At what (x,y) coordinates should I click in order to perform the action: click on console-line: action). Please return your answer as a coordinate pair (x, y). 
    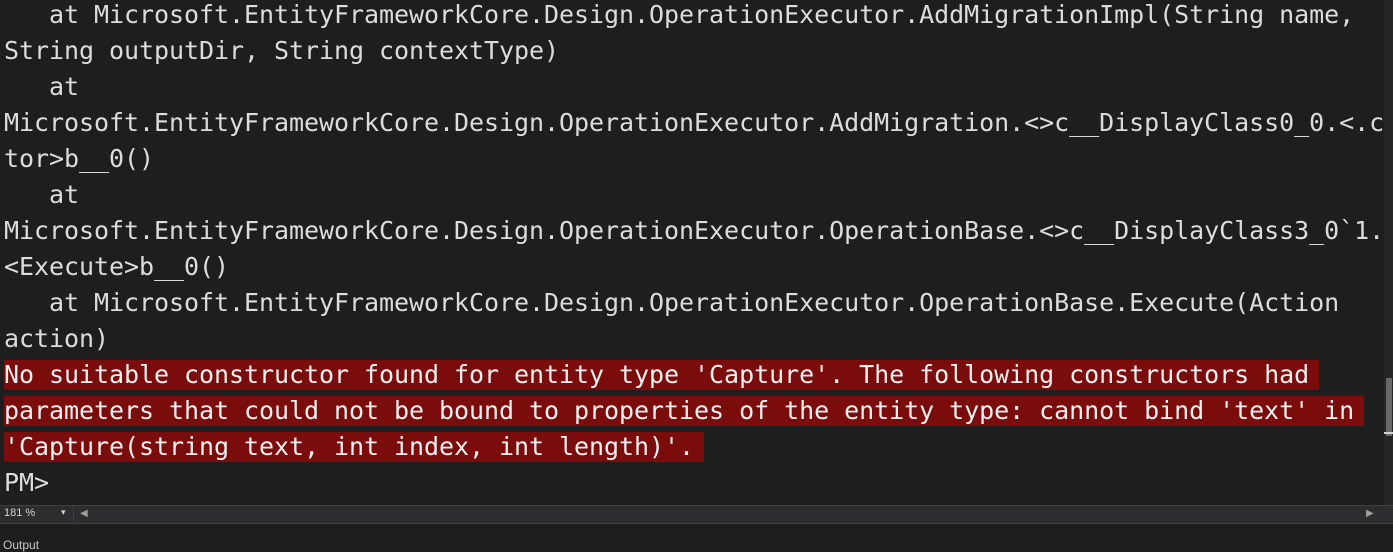
    Looking at the image, I should click on (57, 338).